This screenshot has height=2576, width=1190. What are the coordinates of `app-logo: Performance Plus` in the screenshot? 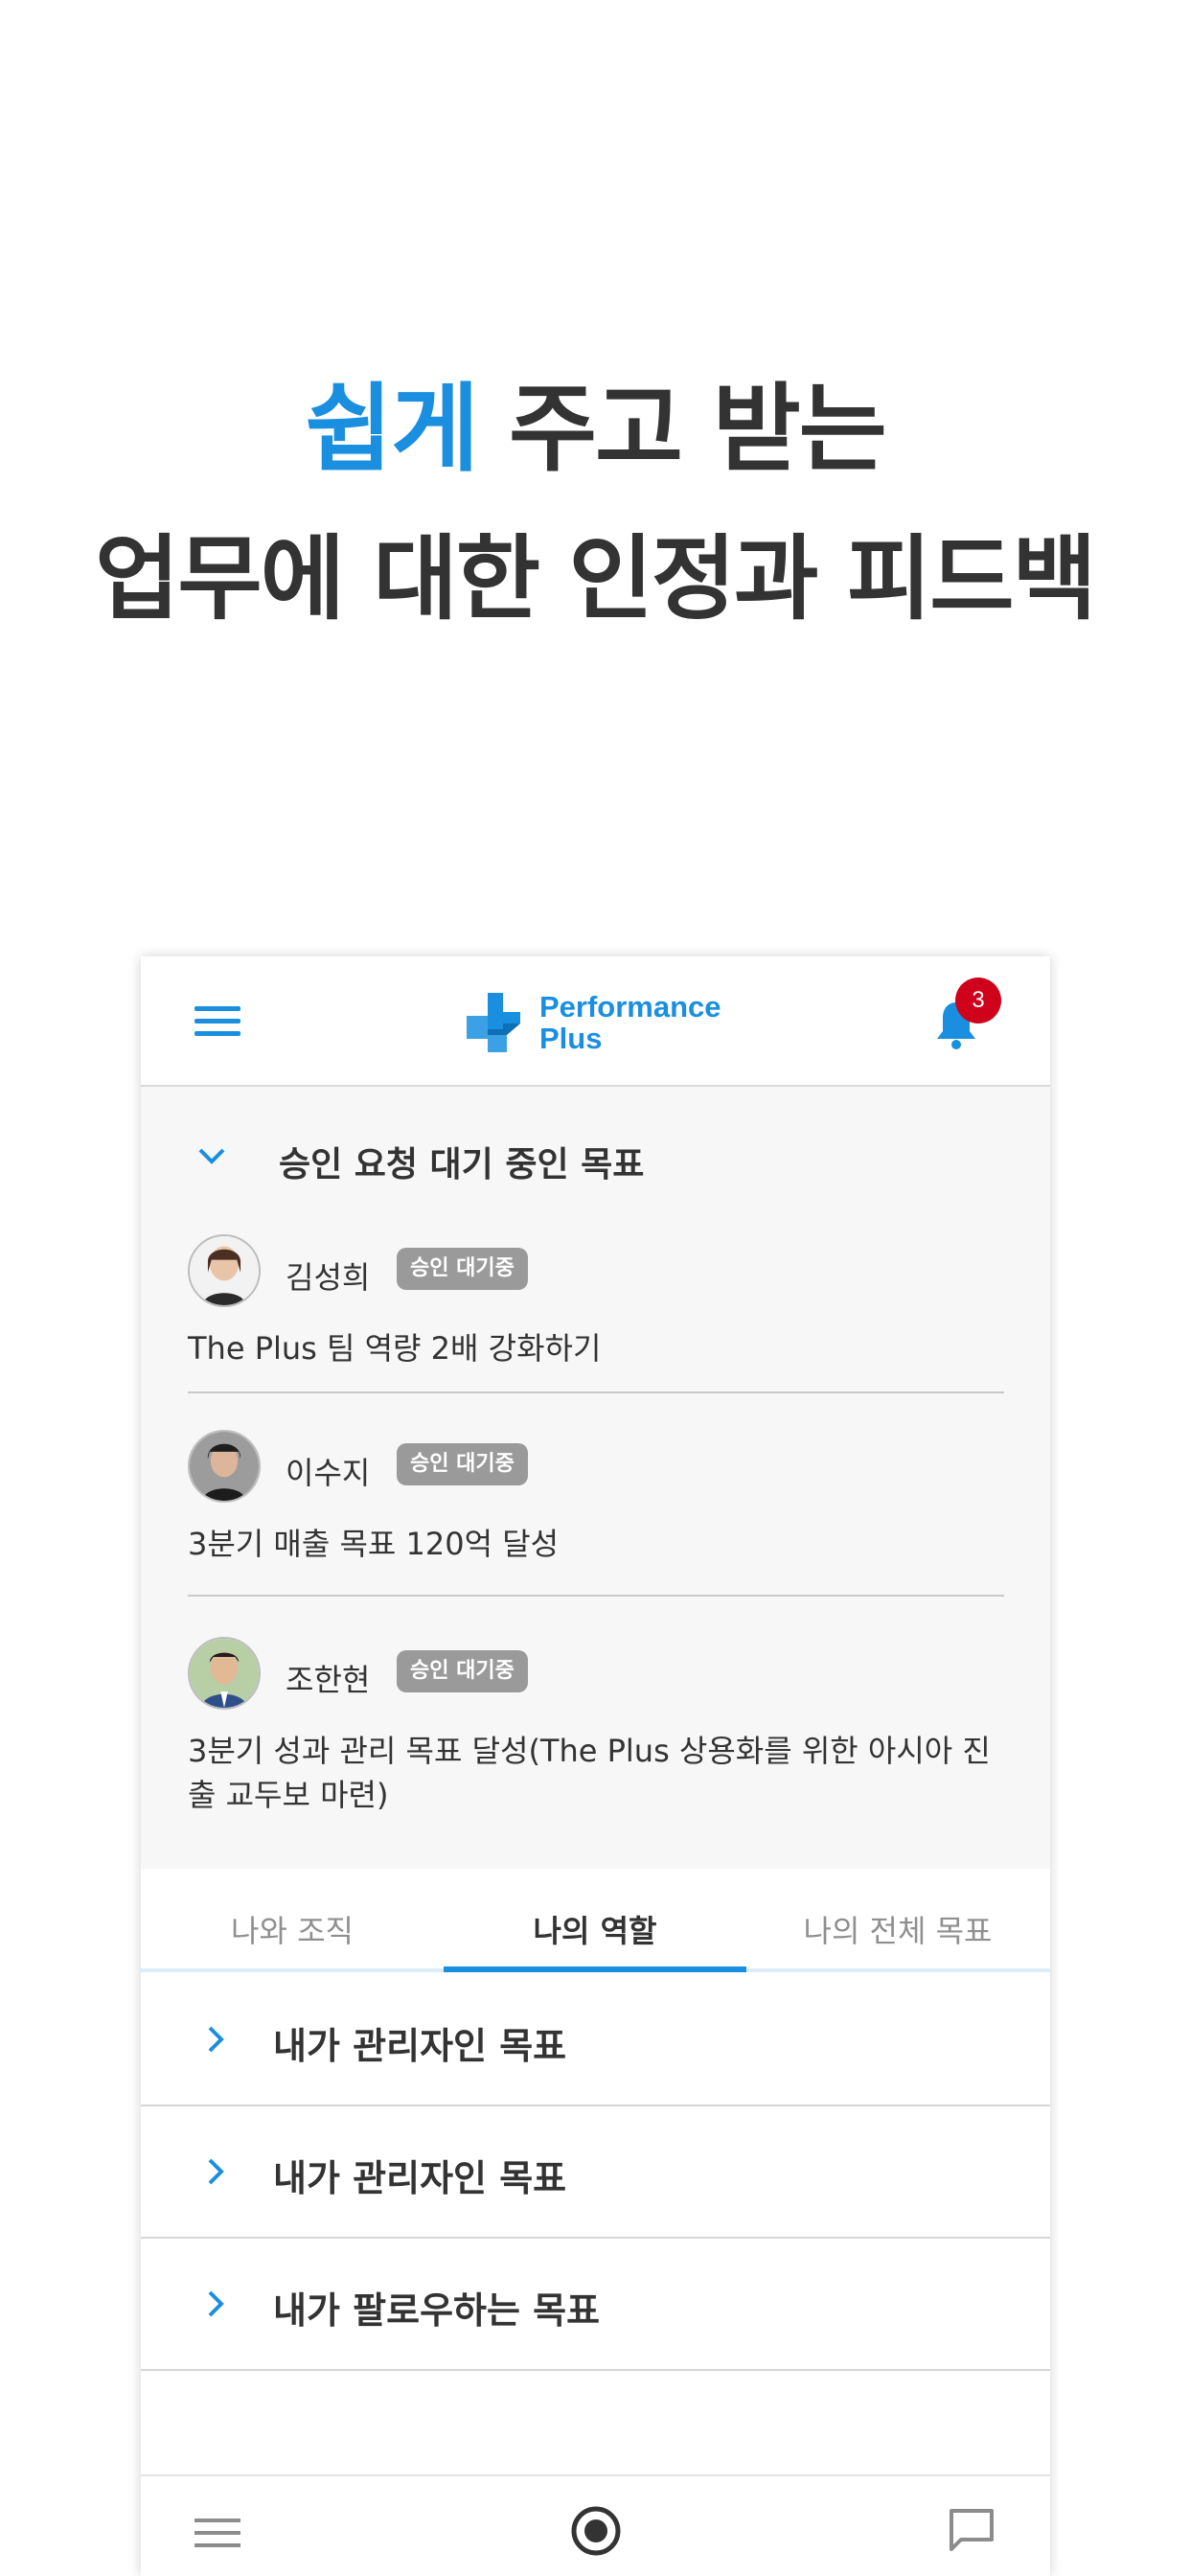 It's located at (594, 1023).